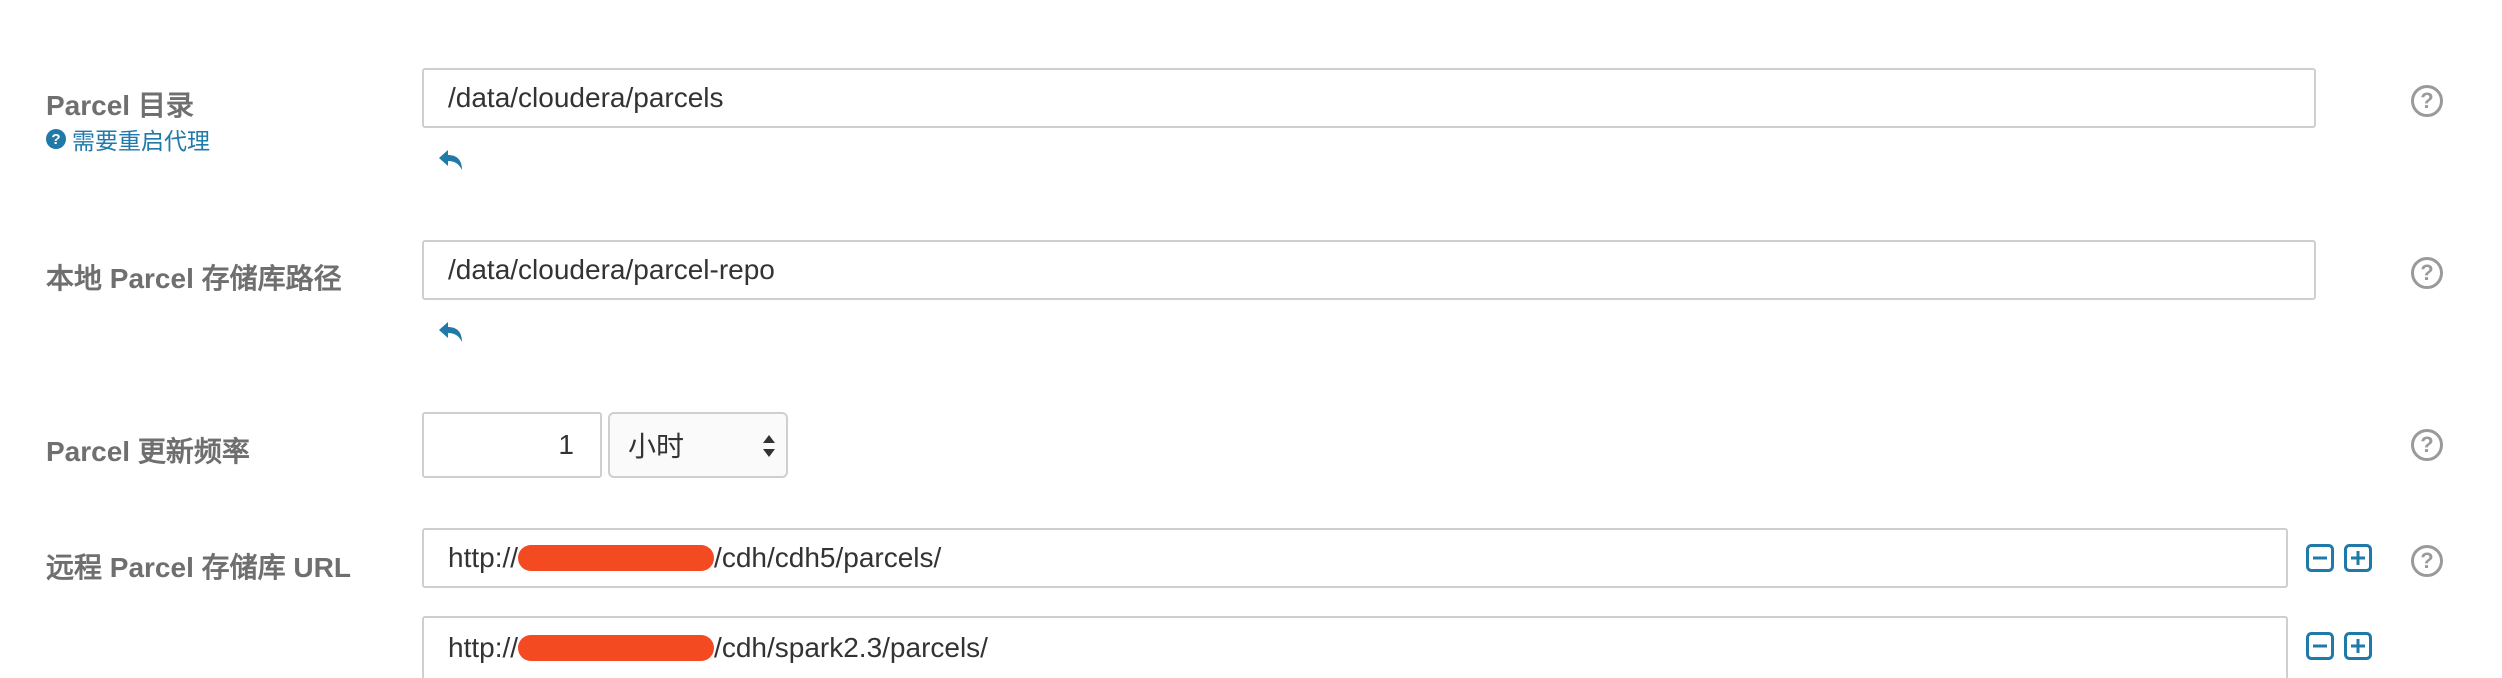  I want to click on restart-required-note: ? 需要重启代理, so click(128, 139).